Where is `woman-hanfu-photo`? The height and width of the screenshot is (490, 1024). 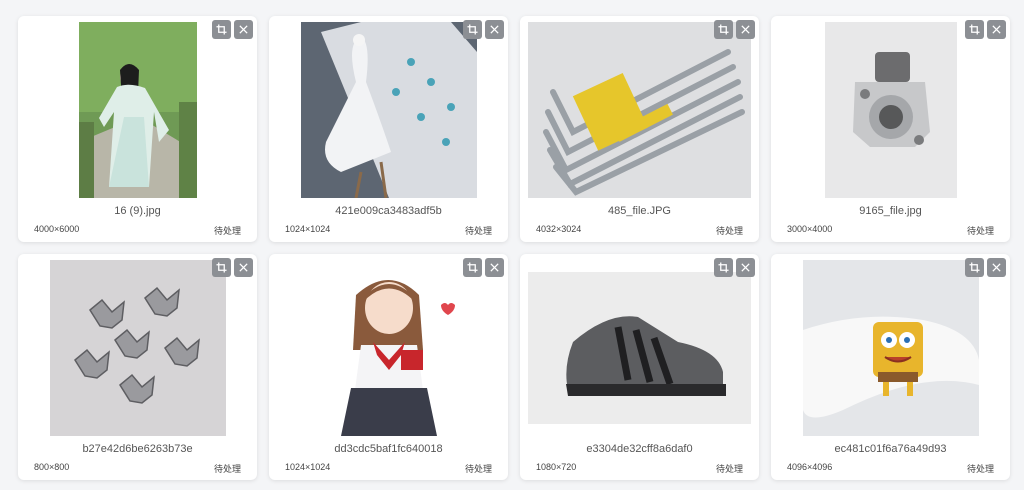
woman-hanfu-photo is located at coordinates (137, 110).